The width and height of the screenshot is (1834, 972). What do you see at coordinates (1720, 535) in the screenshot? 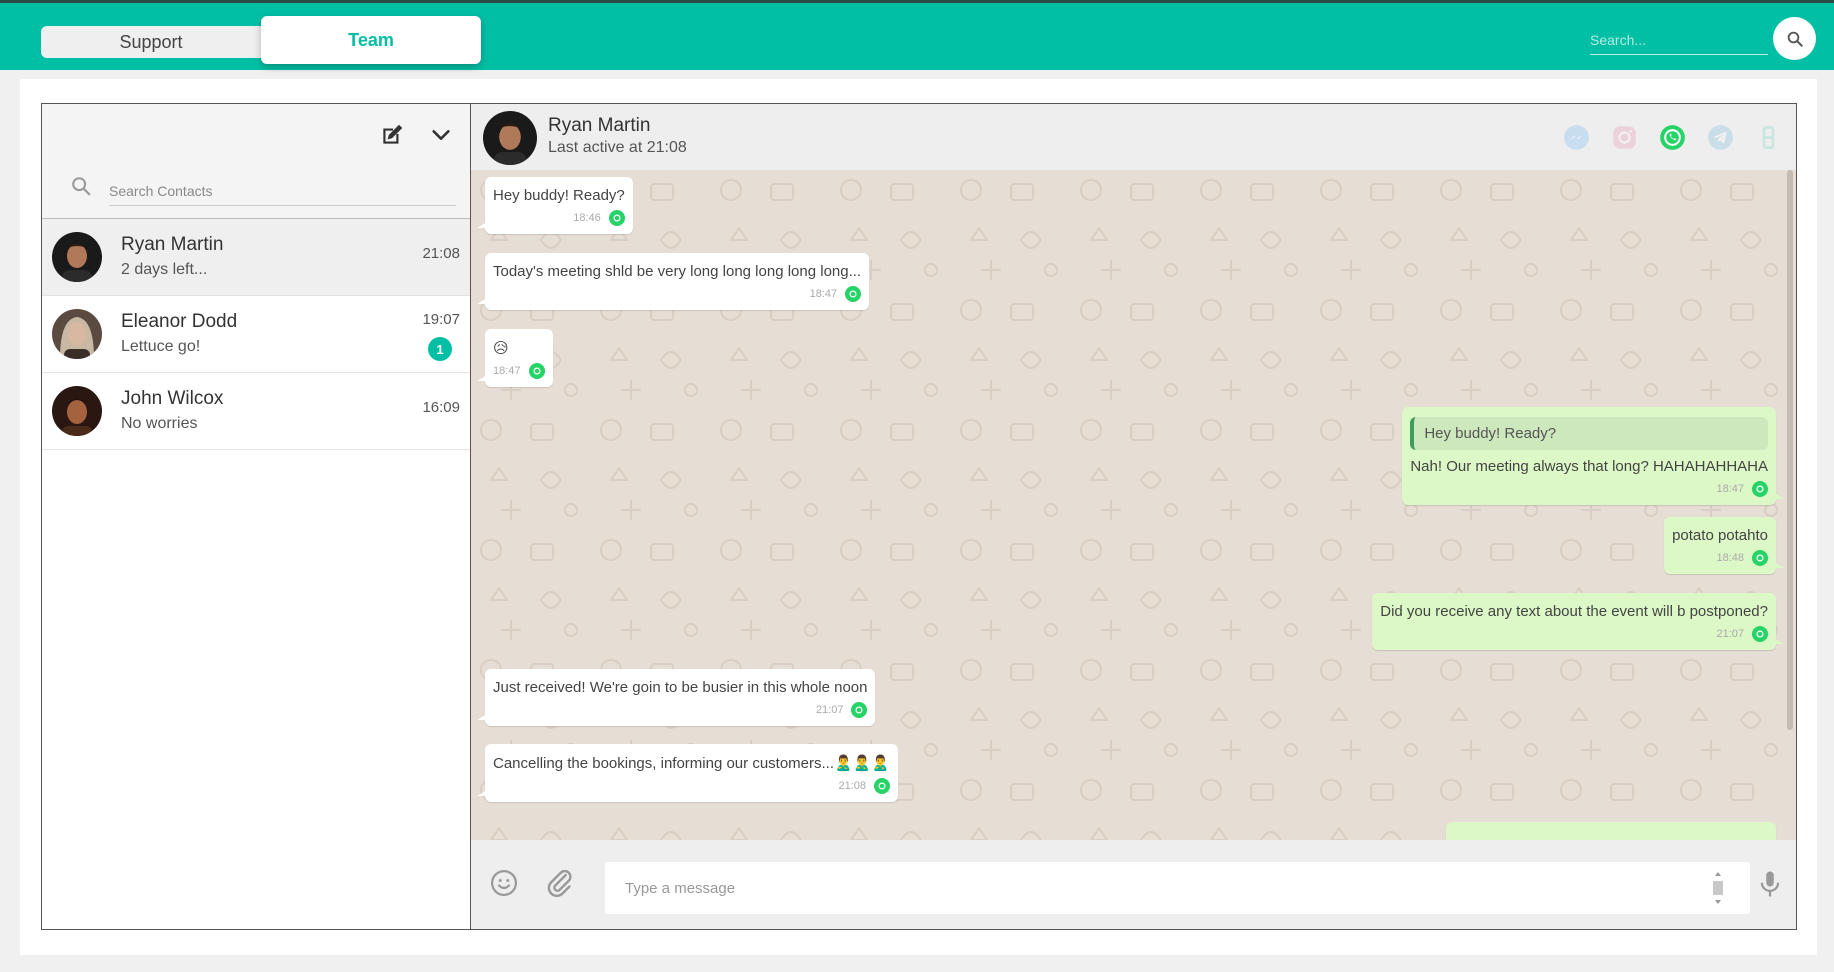
I see `message-text: potato potahto` at bounding box center [1720, 535].